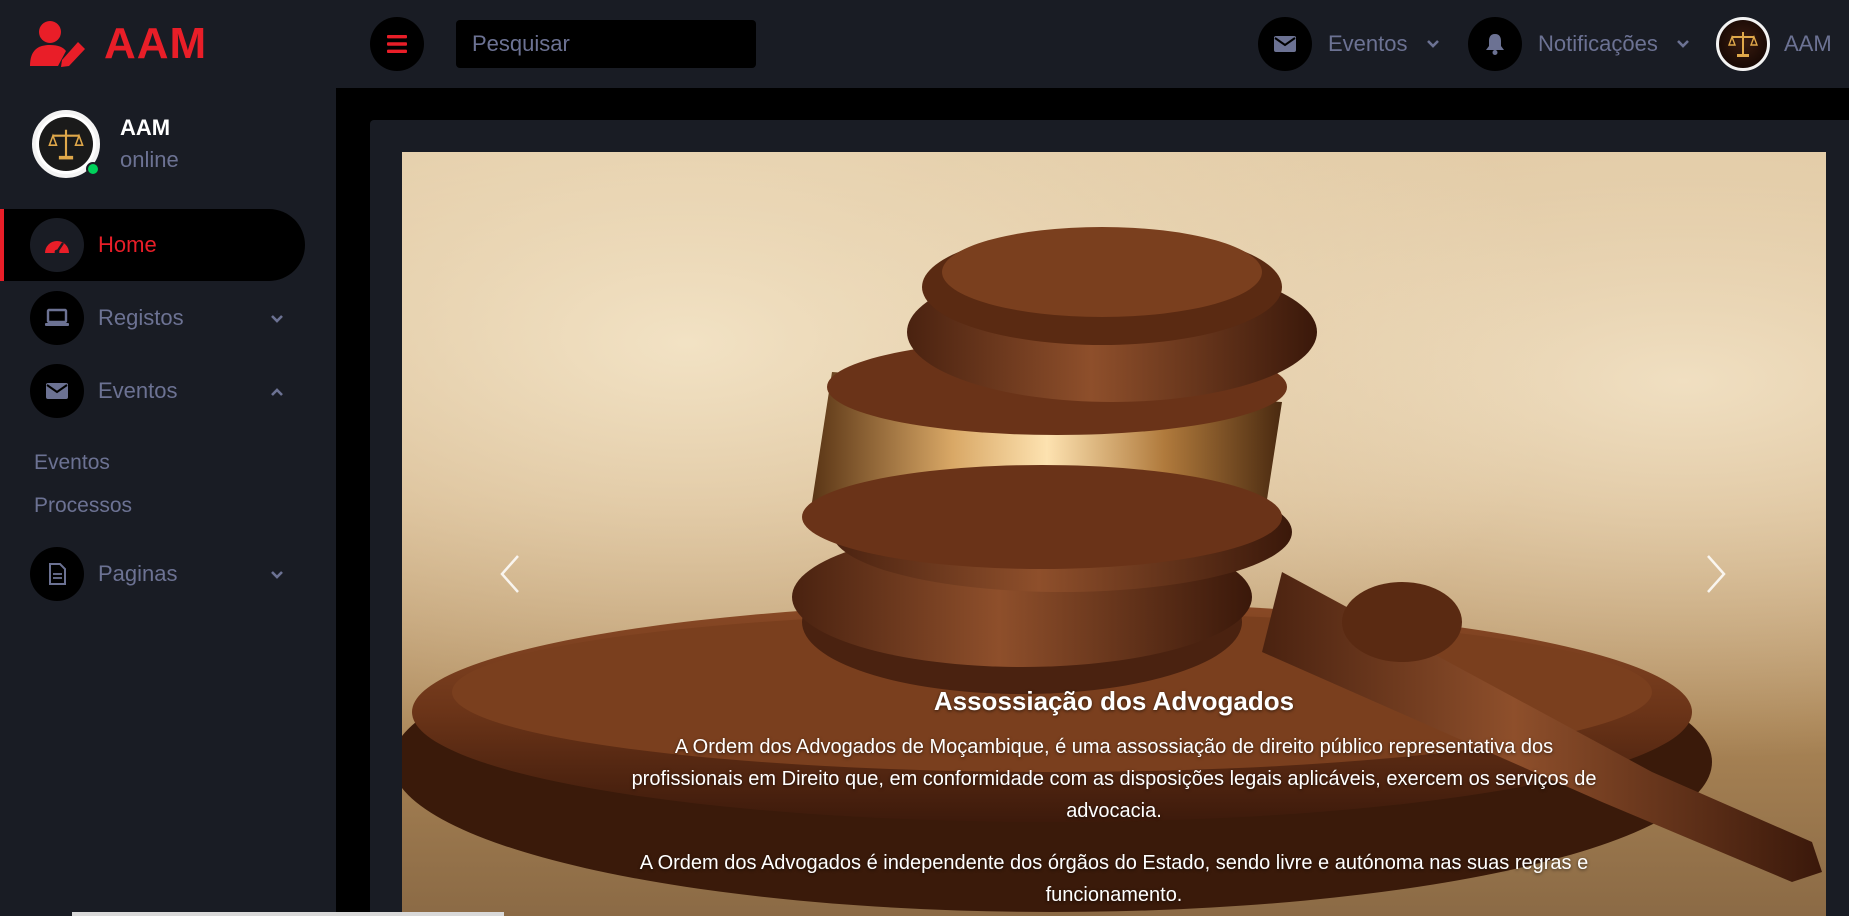  Describe the element at coordinates (156, 43) in the screenshot. I see `brand-name: AAM` at that location.